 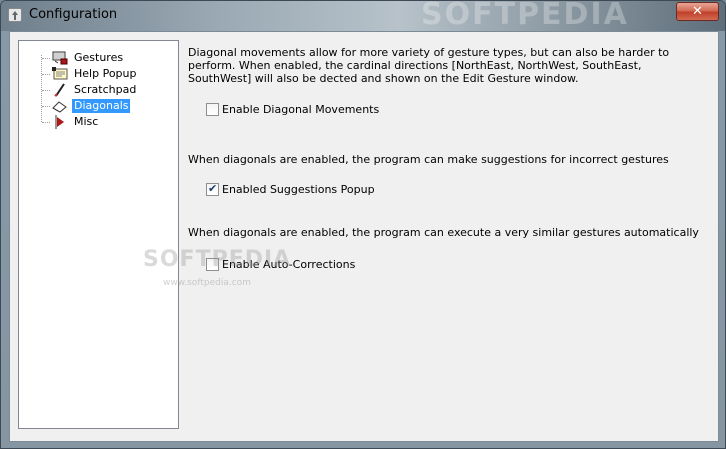 I want to click on help-popup-icon, so click(x=60, y=74).